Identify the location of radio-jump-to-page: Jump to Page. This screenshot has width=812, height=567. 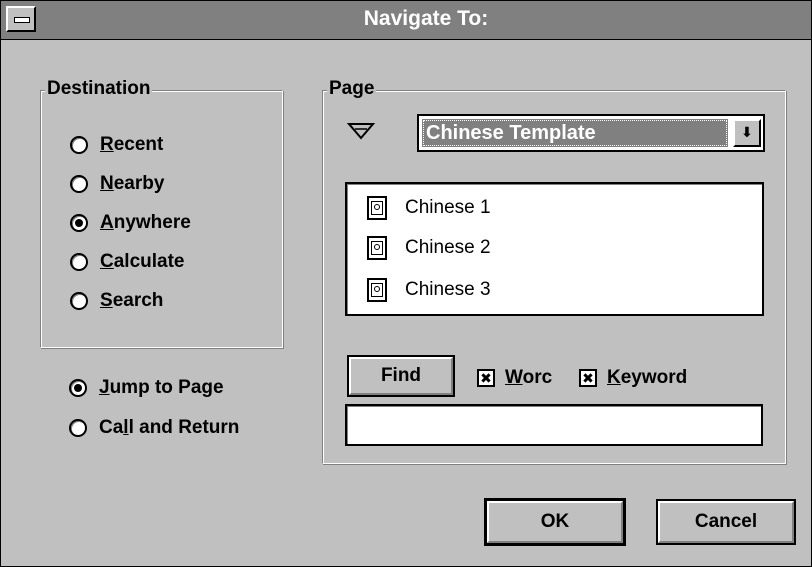
(146, 388).